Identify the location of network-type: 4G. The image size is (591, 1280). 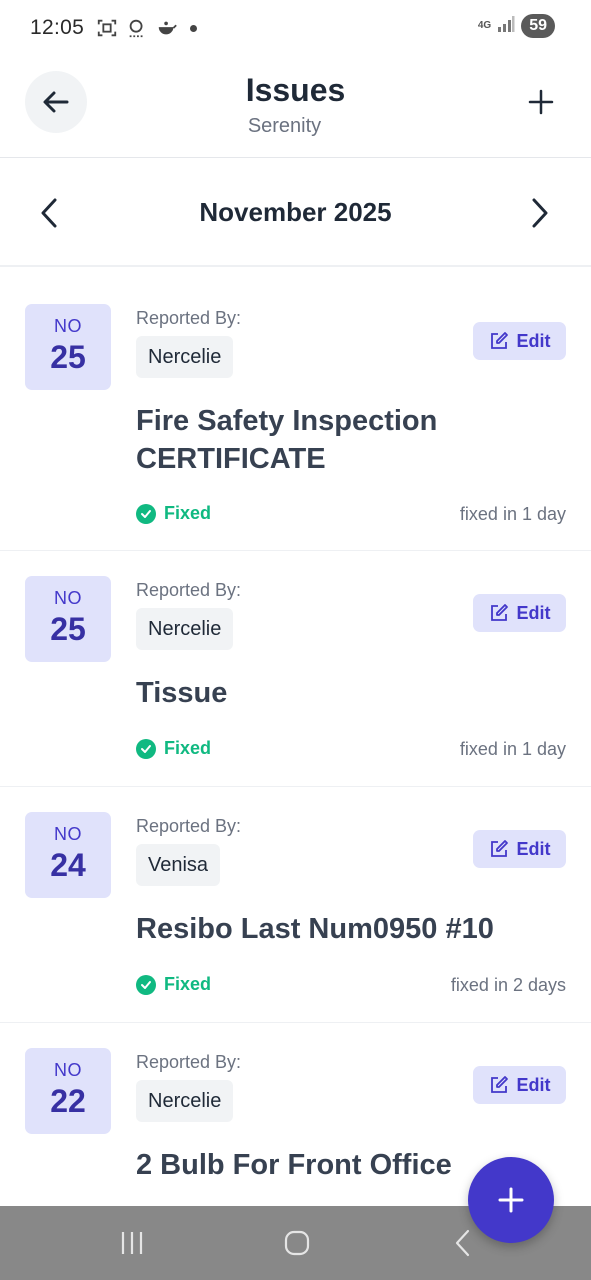
(484, 25).